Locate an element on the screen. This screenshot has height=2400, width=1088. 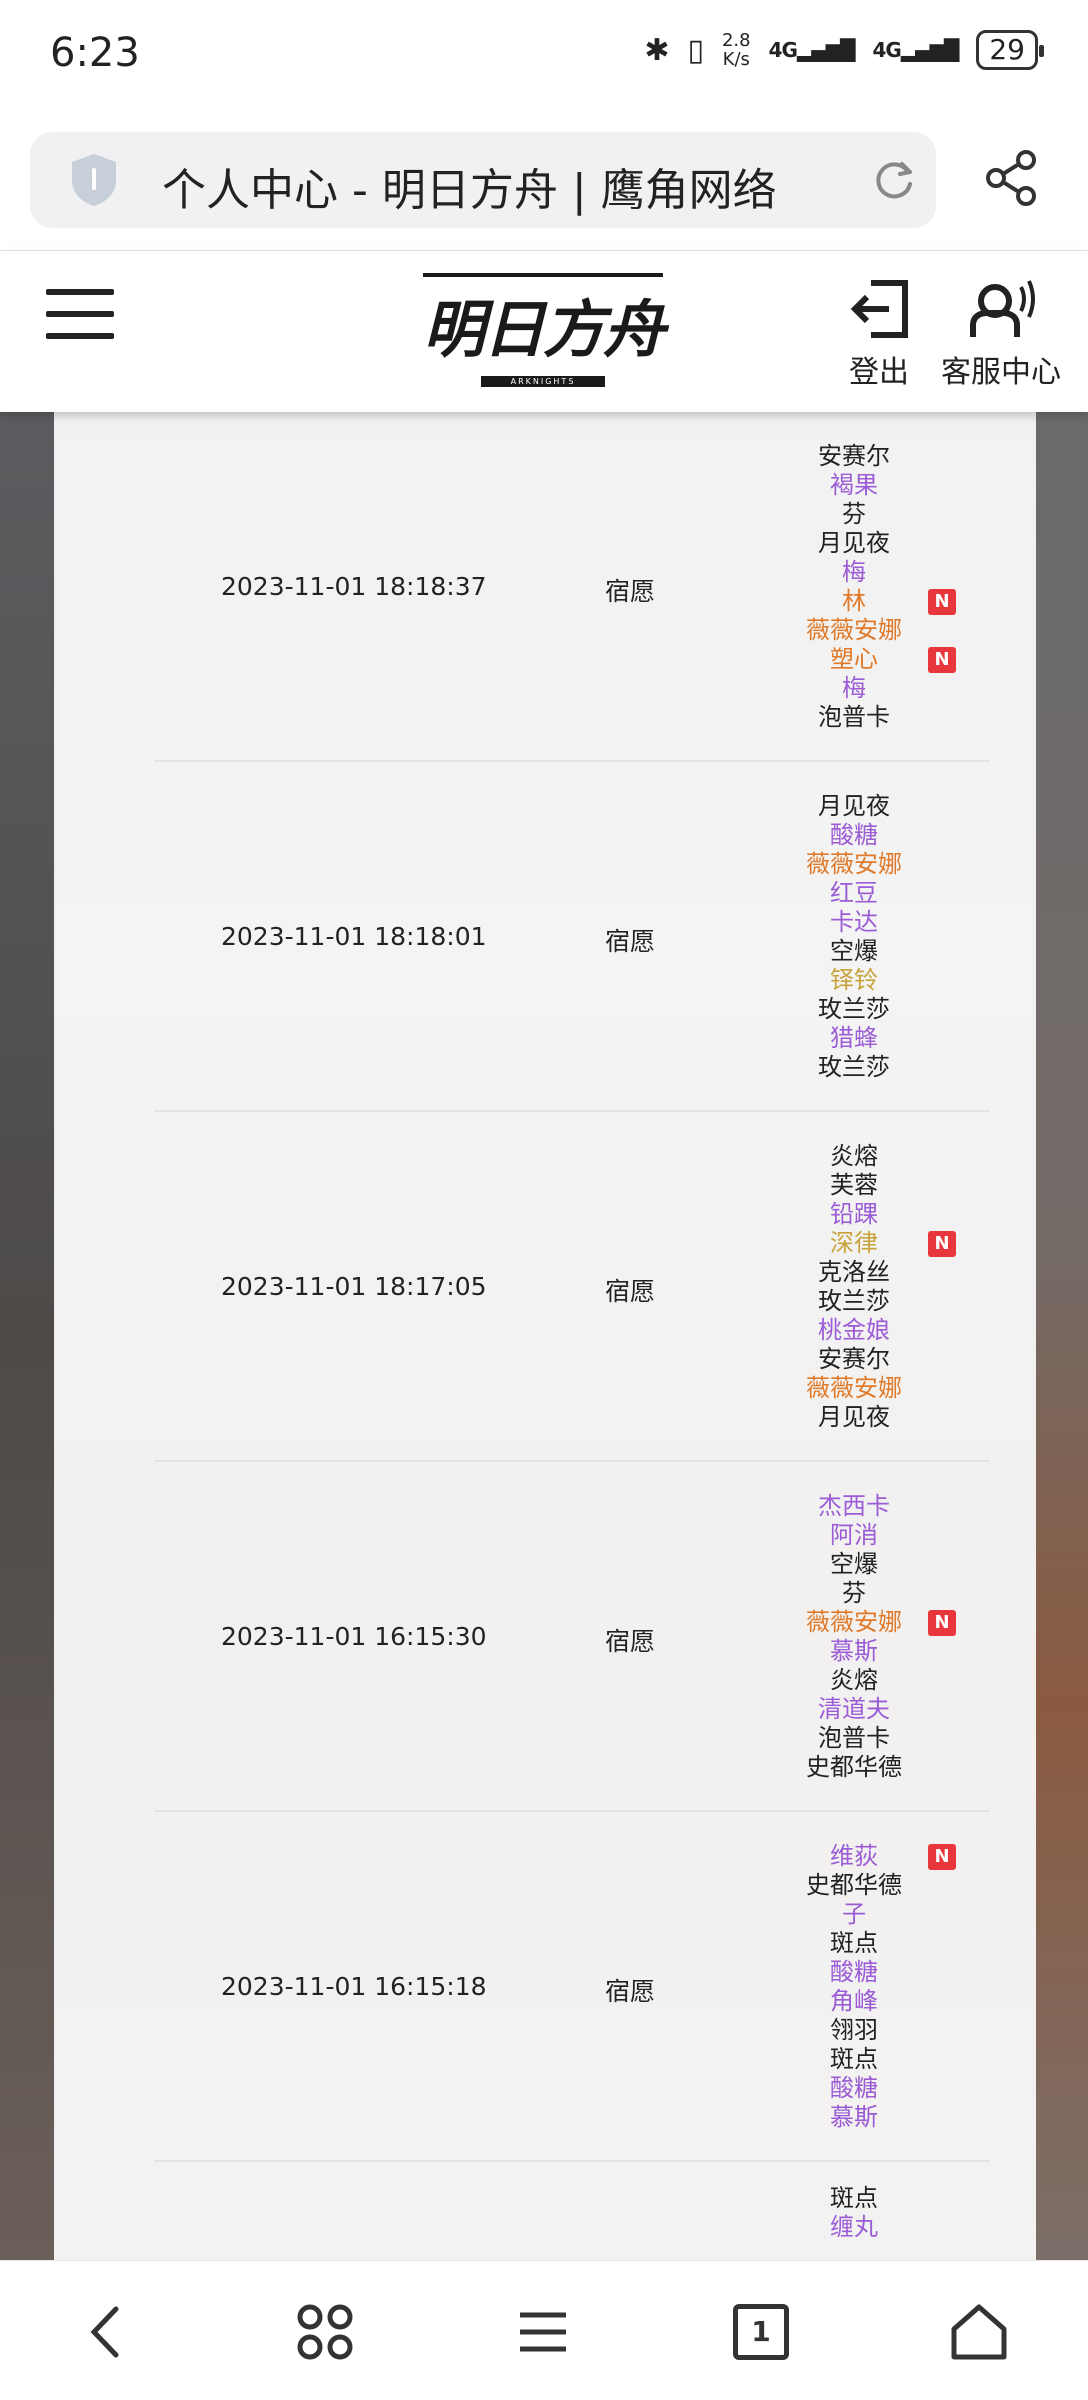
operator-name: 泡普卡 is located at coordinates (854, 717).